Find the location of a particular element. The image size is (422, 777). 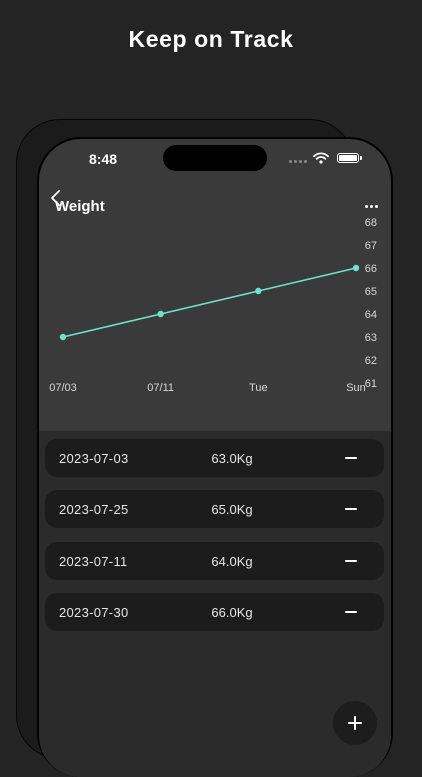

record-weight: 63.0Kg is located at coordinates (232, 458).